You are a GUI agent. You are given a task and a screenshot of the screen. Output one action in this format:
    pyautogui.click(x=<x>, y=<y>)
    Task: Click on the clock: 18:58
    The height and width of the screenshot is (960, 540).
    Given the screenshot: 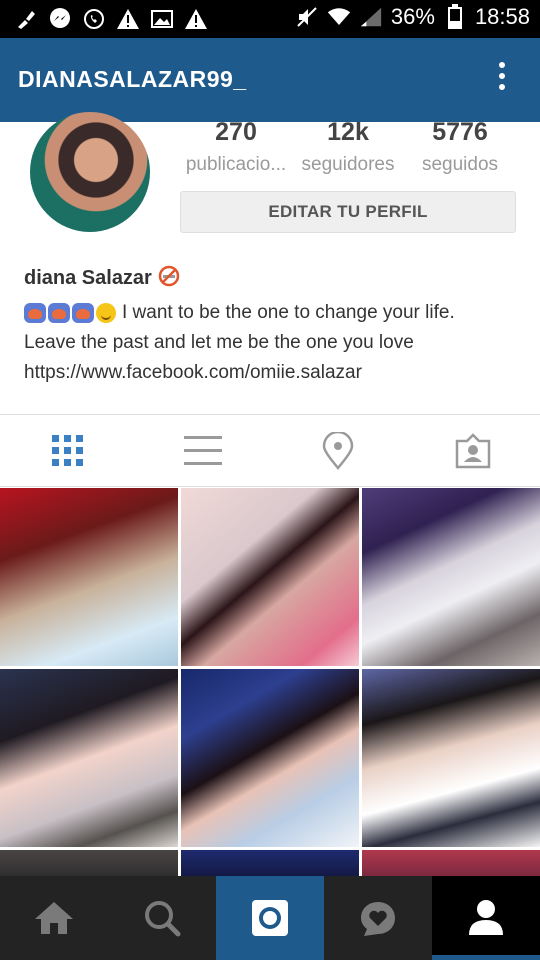 What is the action you would take?
    pyautogui.click(x=502, y=16)
    